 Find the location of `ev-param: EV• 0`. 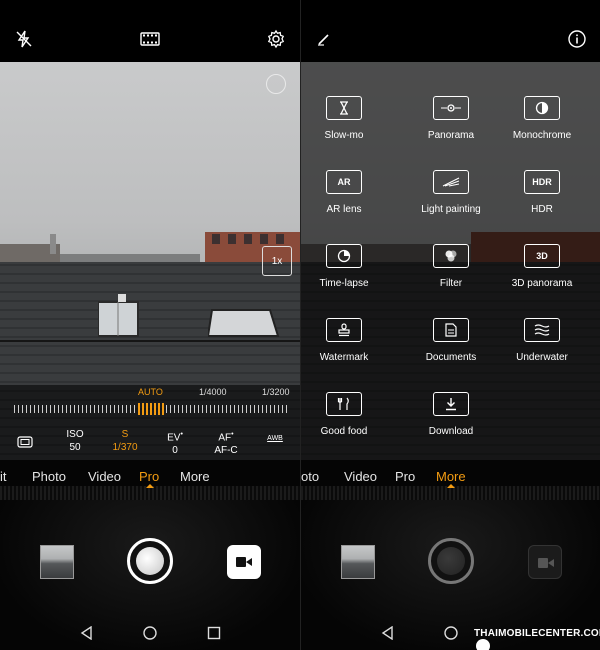

ev-param: EV• 0 is located at coordinates (175, 442).